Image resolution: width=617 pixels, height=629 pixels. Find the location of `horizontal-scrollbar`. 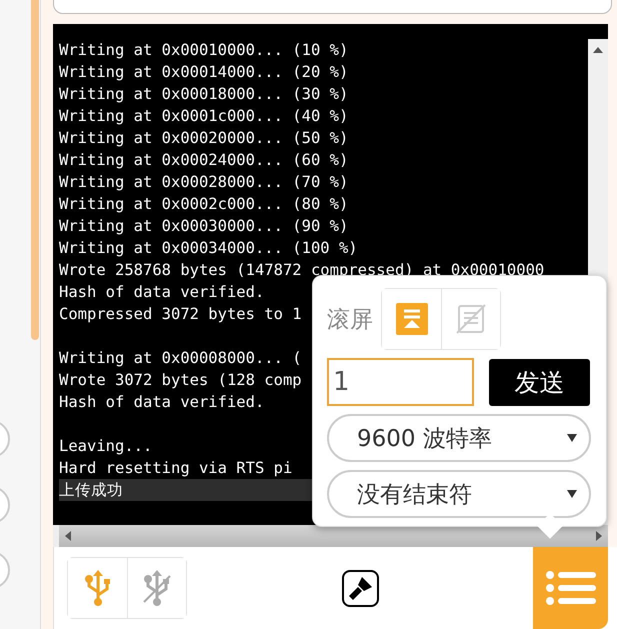

horizontal-scrollbar is located at coordinates (330, 536).